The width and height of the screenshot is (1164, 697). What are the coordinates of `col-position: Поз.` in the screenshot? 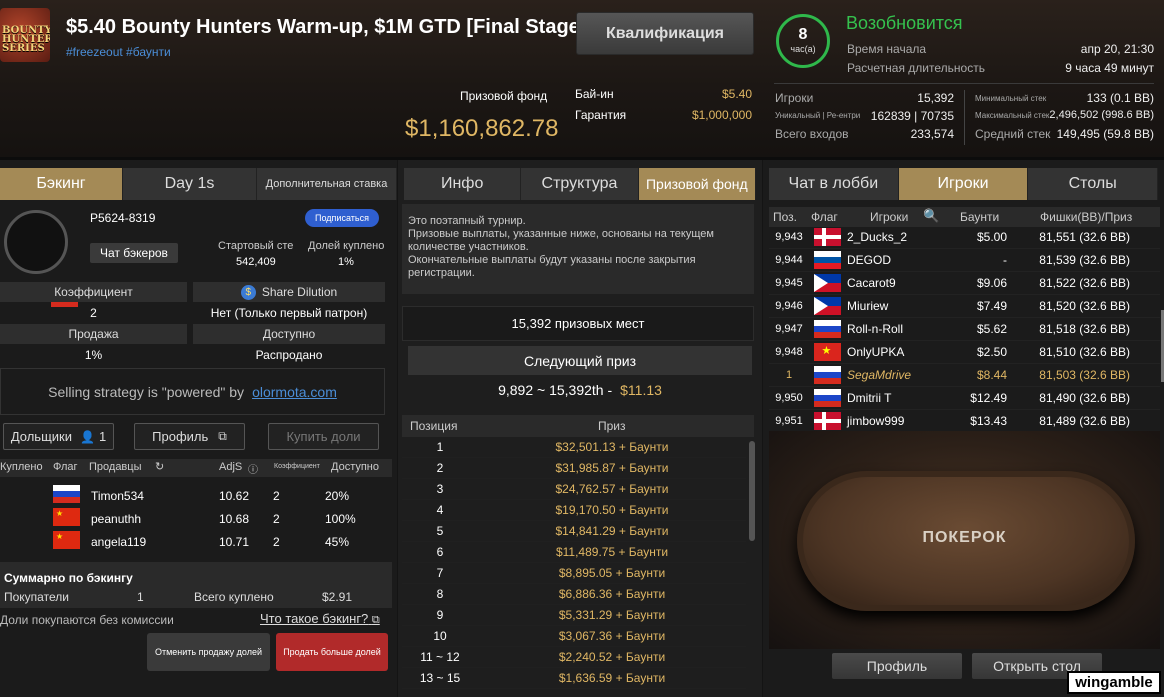 It's located at (785, 217).